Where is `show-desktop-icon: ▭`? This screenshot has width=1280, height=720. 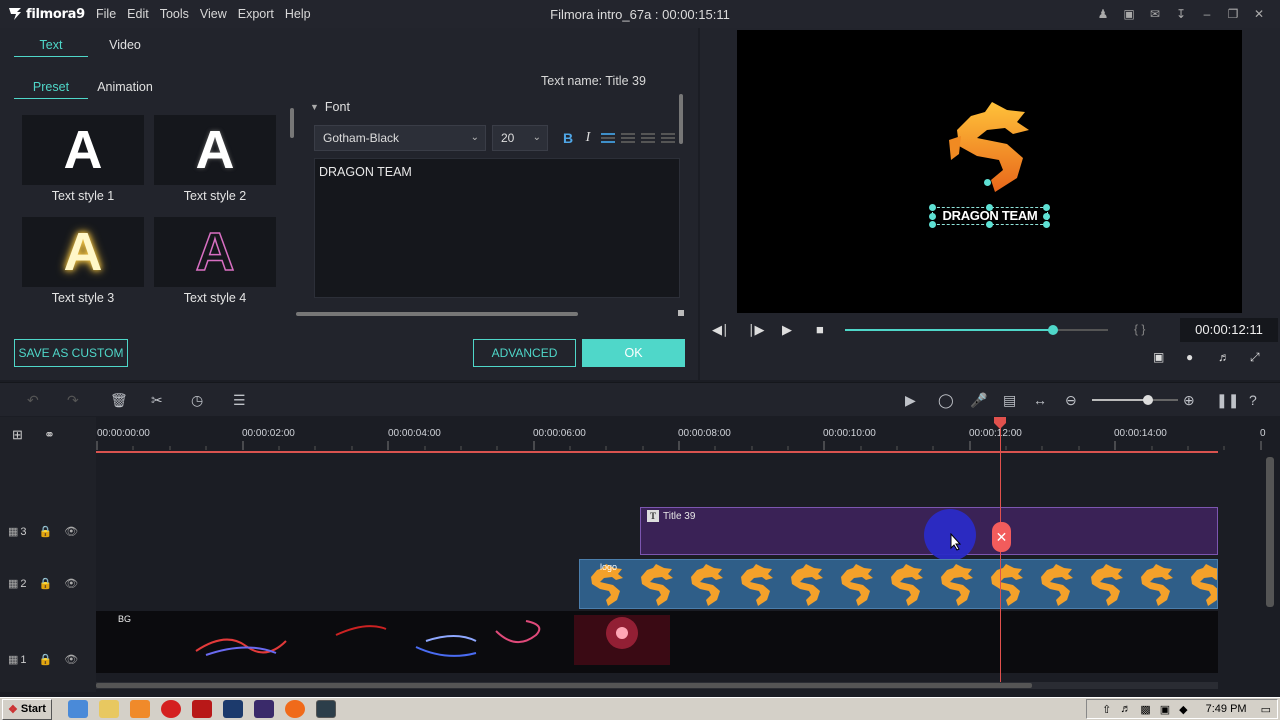 show-desktop-icon: ▭ is located at coordinates (1266, 709).